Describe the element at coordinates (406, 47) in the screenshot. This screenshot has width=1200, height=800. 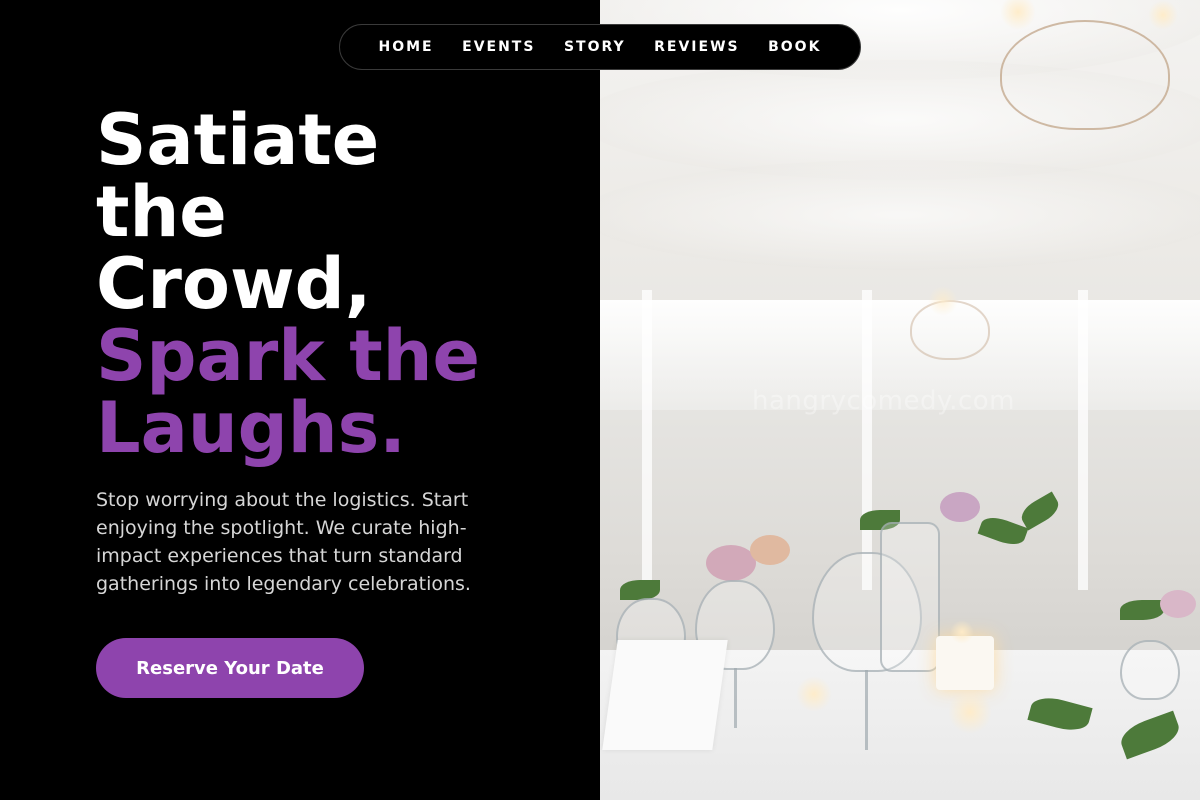
I see `nav-home: HOME` at that location.